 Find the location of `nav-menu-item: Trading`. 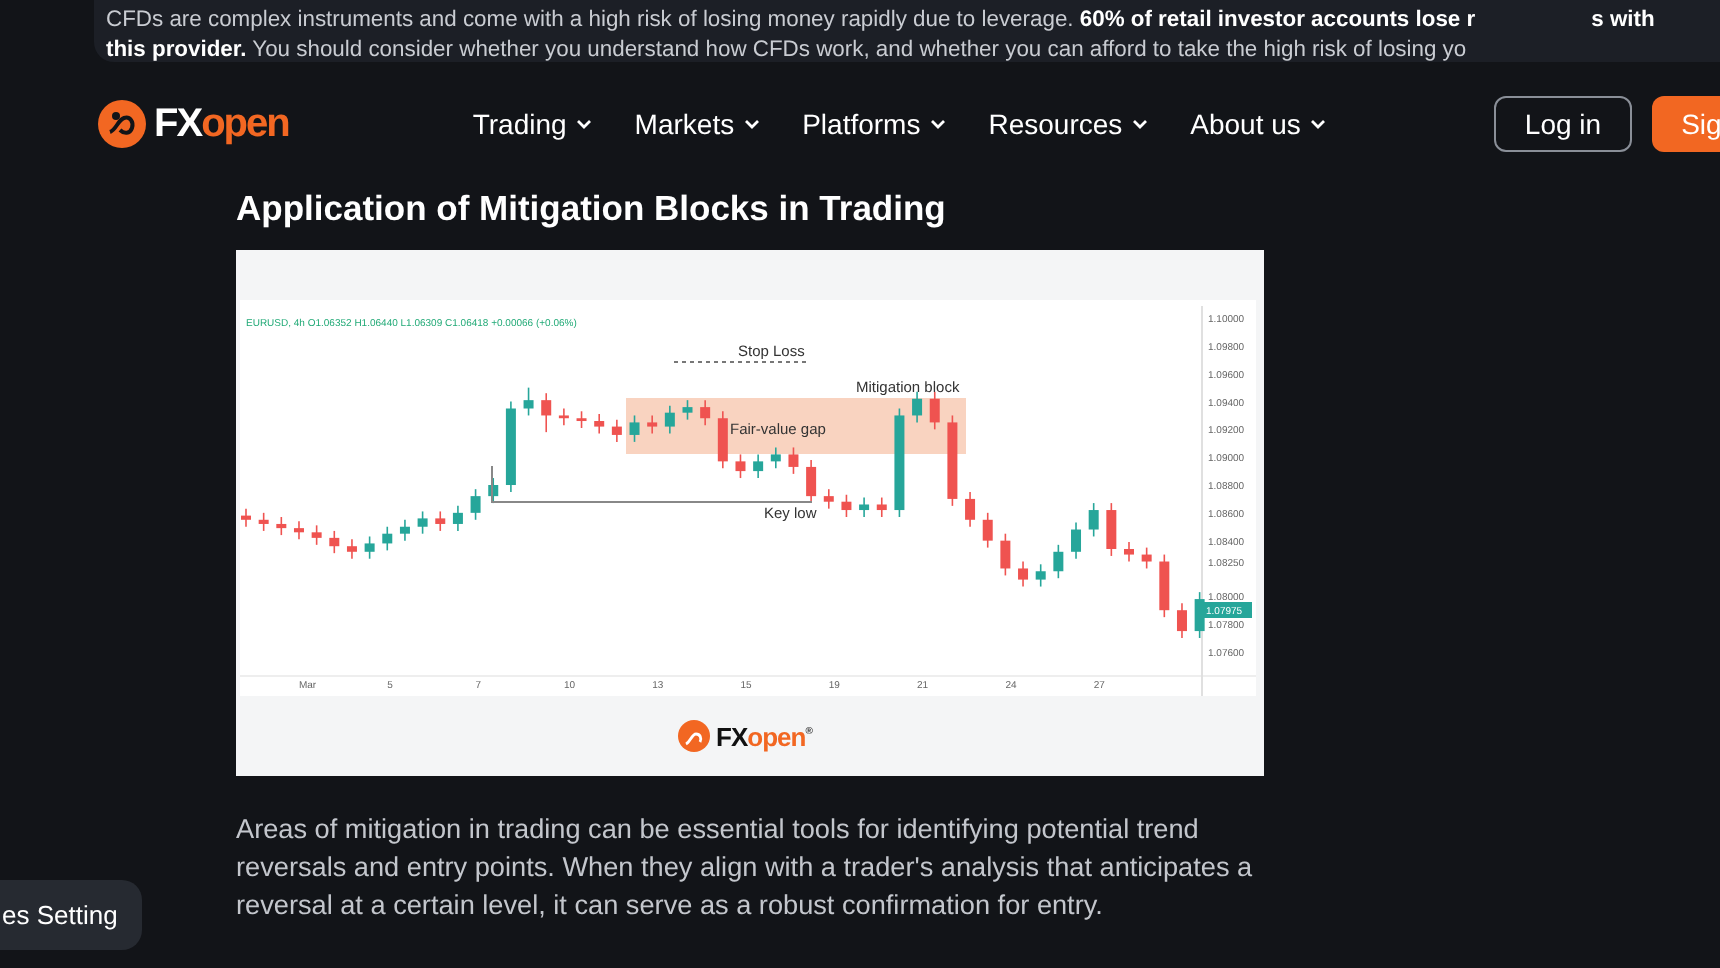

nav-menu-item: Trading is located at coordinates (532, 124).